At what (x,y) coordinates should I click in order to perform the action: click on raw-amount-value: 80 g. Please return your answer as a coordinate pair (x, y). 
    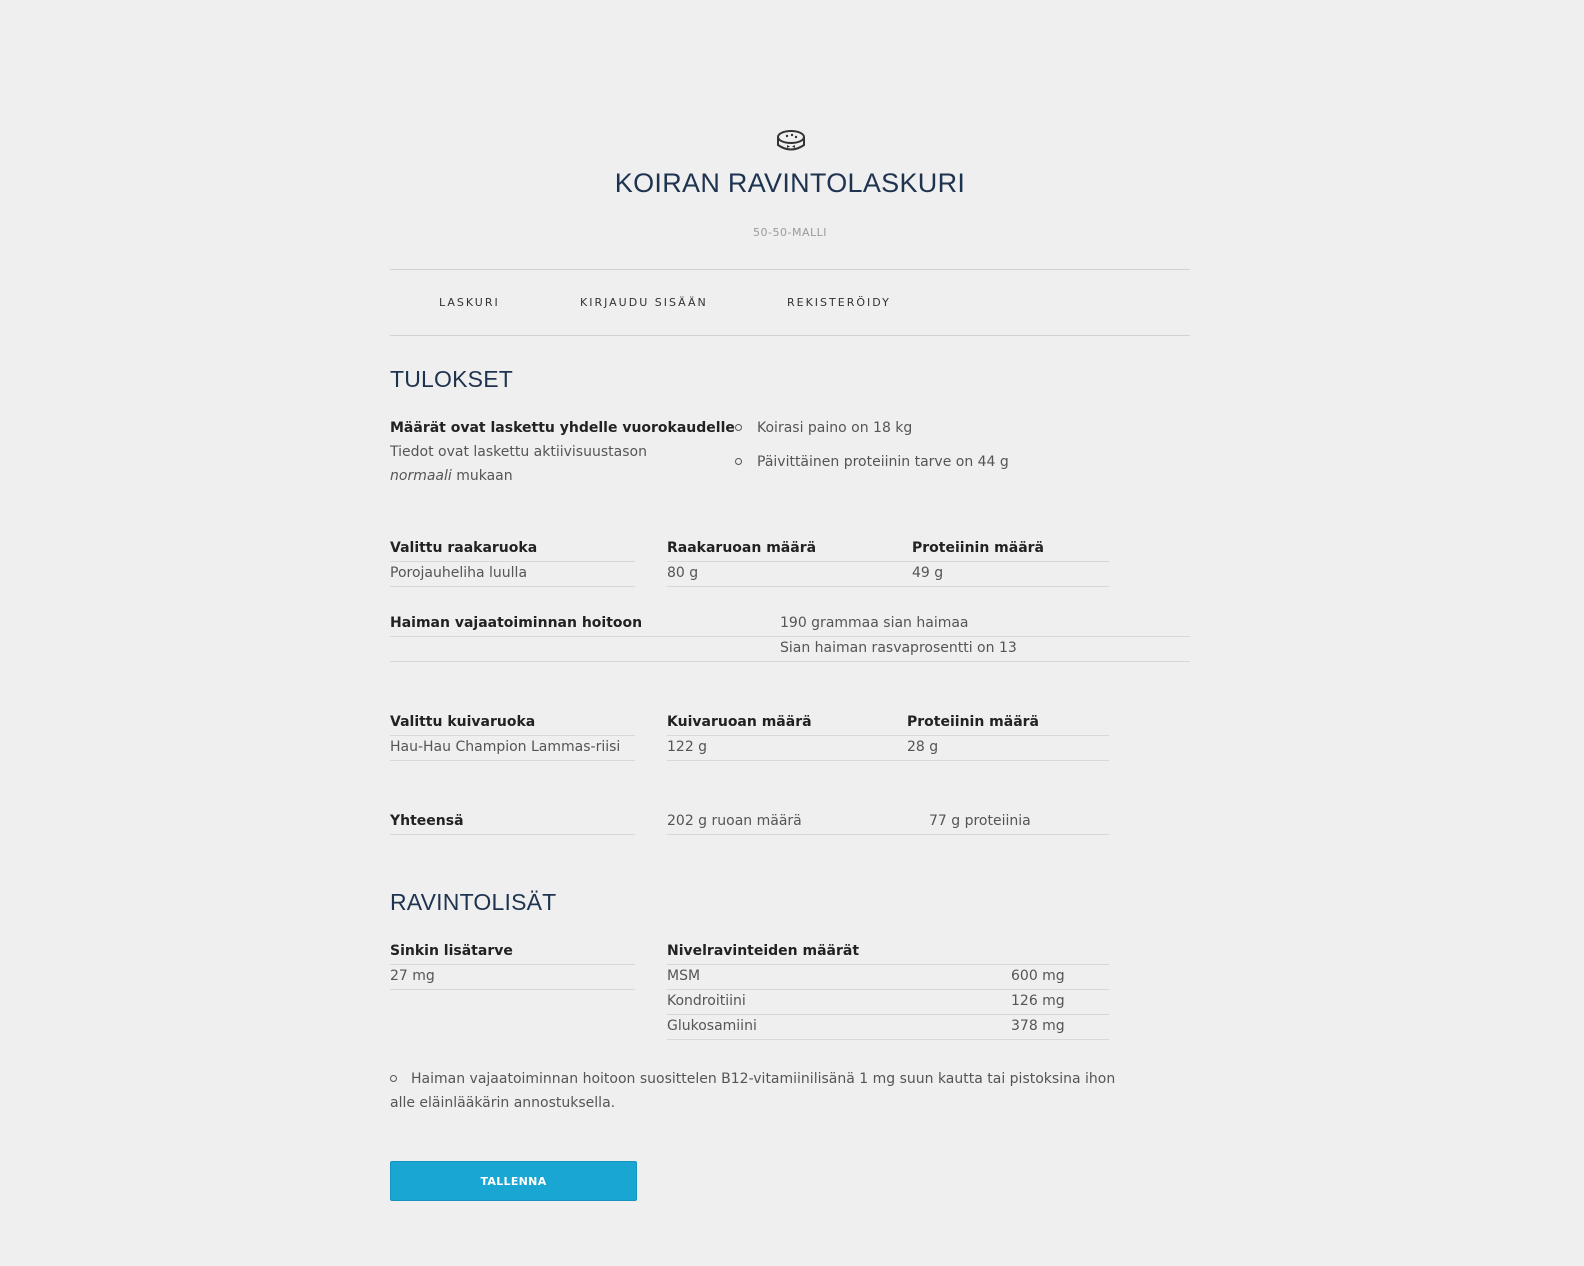
    Looking at the image, I should click on (683, 573).